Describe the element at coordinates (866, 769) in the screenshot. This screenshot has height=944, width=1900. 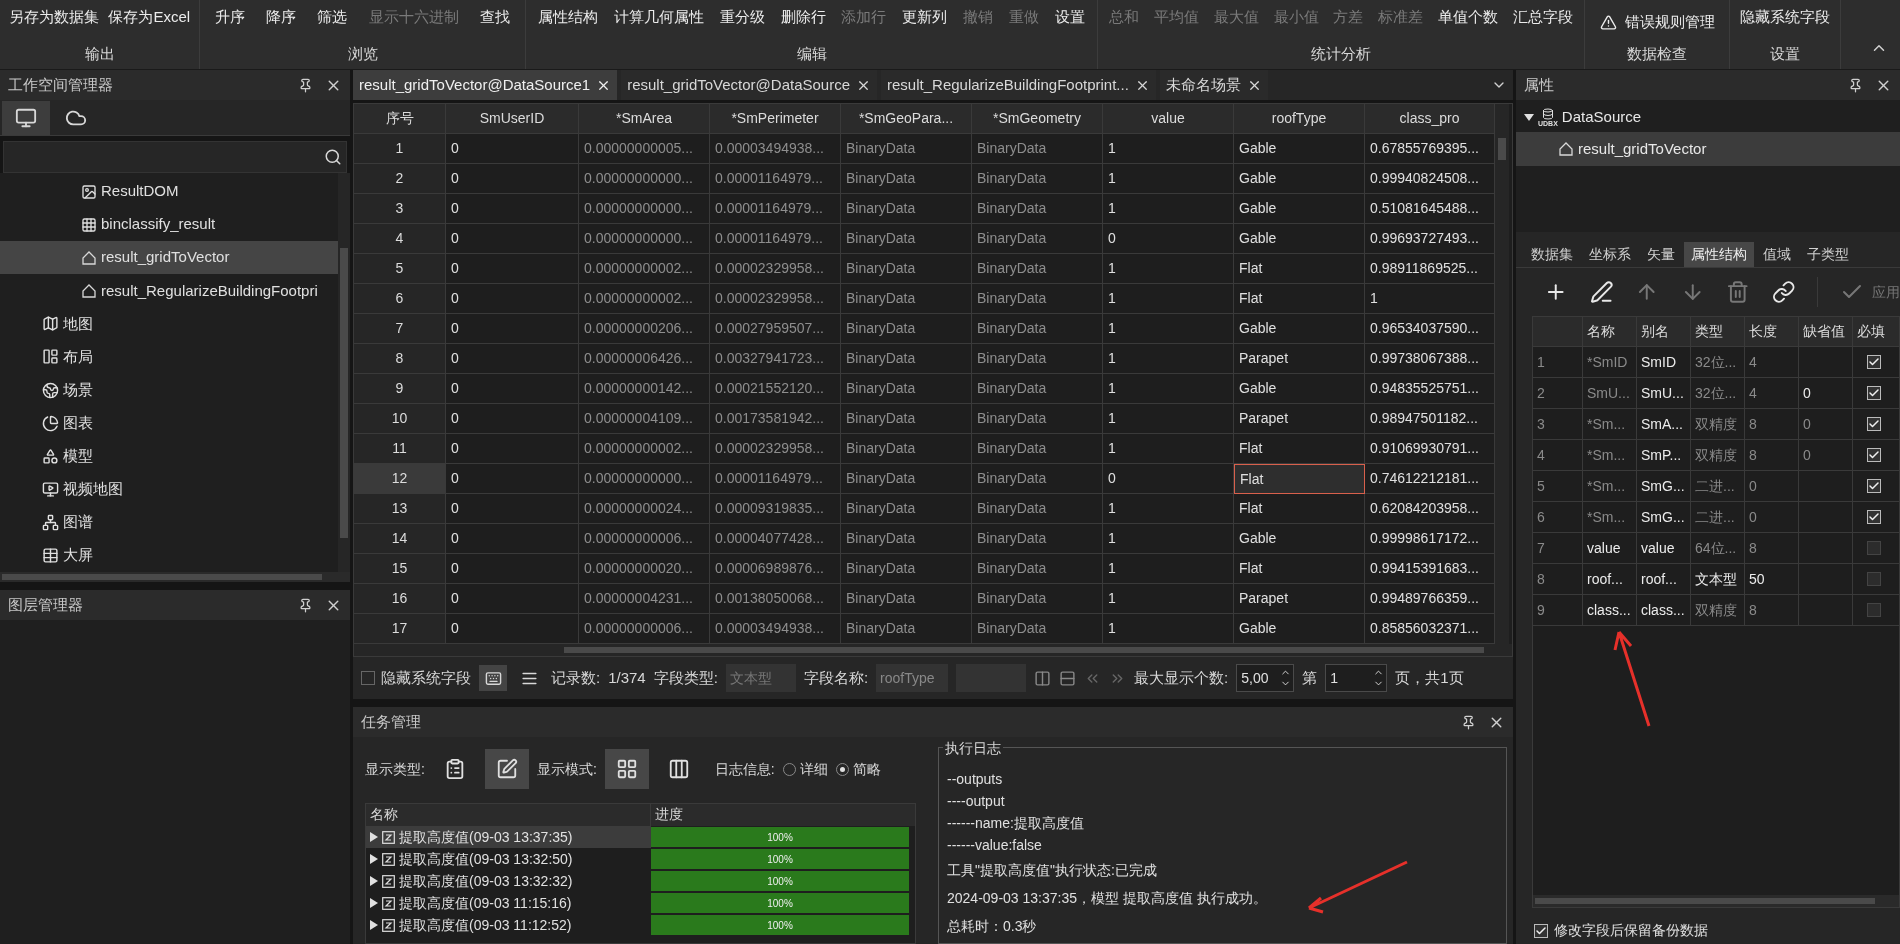
I see `radio-label: 简略` at that location.